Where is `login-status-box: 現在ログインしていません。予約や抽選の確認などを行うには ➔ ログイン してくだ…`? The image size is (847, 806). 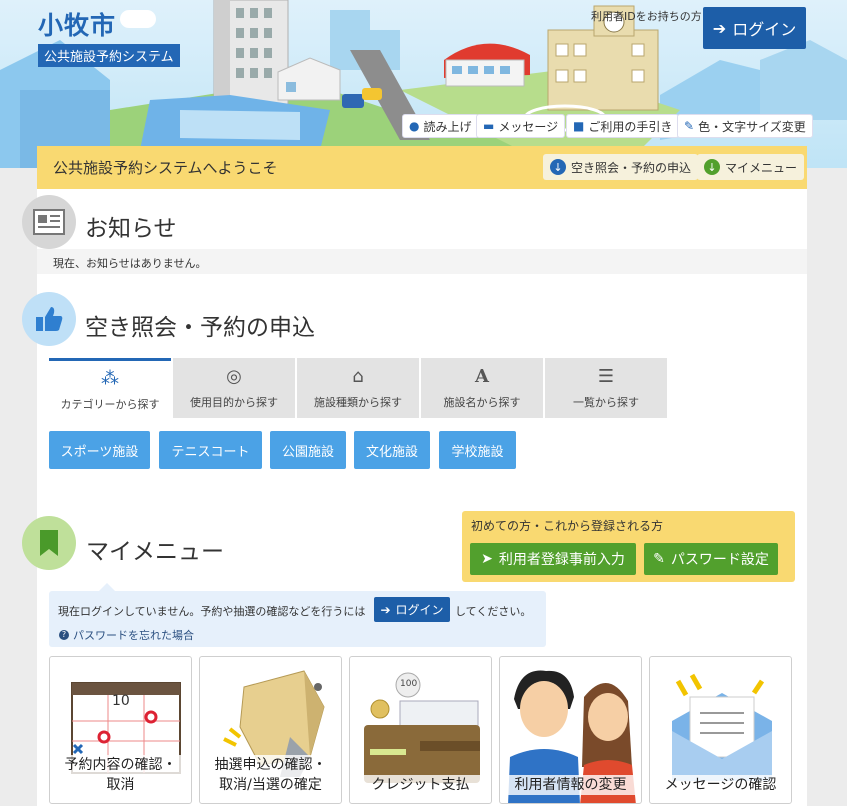 login-status-box: 現在ログインしていません。予約や抽選の確認などを行うには ➔ ログイン してくだ… is located at coordinates (297, 615).